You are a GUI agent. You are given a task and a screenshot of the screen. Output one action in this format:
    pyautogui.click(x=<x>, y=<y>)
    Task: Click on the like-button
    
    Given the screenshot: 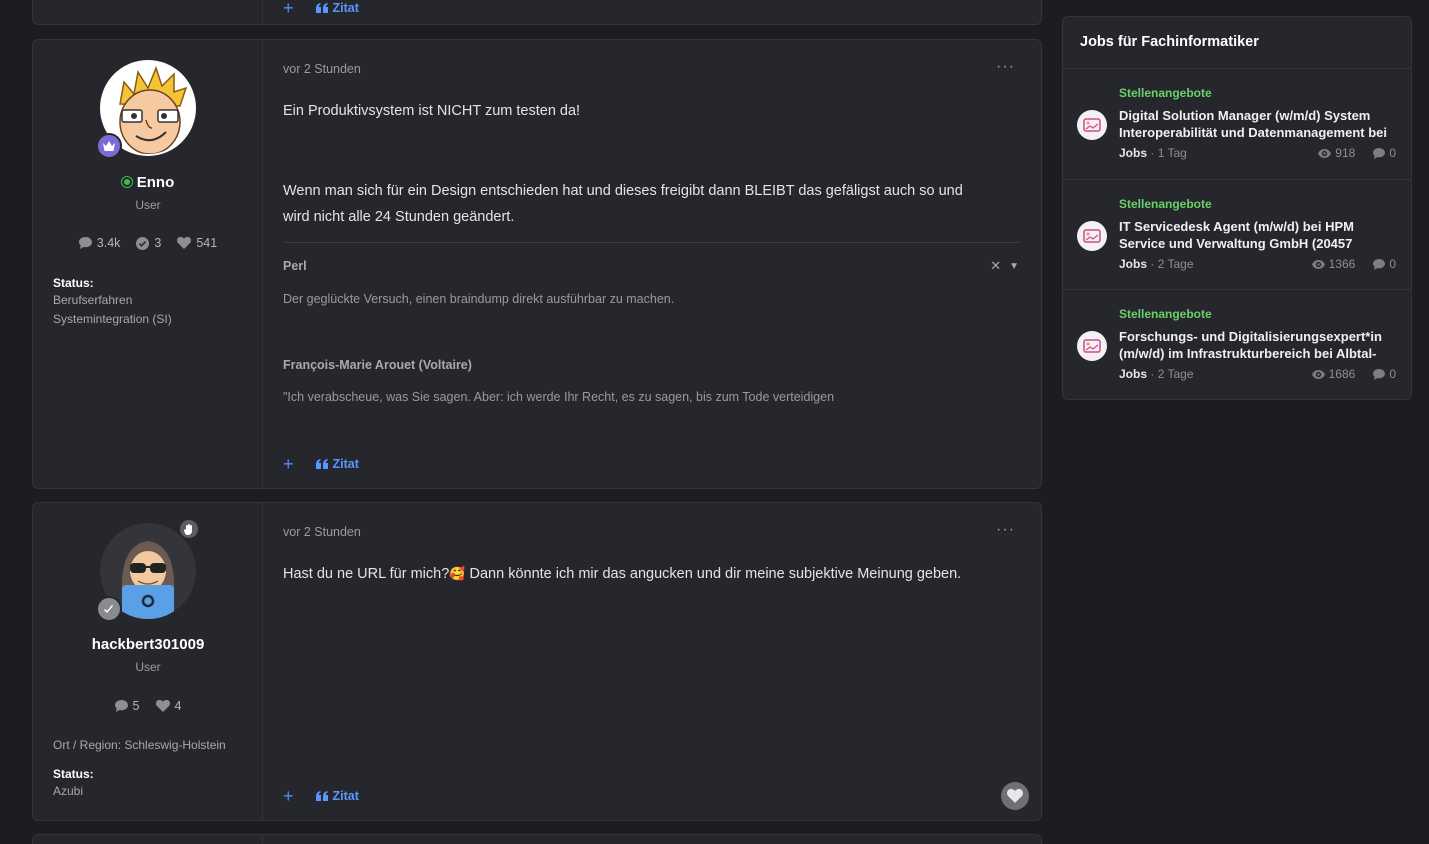 What is the action you would take?
    pyautogui.click(x=1015, y=796)
    